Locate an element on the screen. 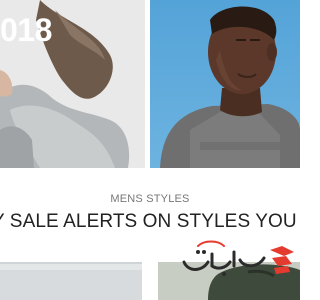 The width and height of the screenshot is (320, 300). hero-year-text: 018 is located at coordinates (26, 30).